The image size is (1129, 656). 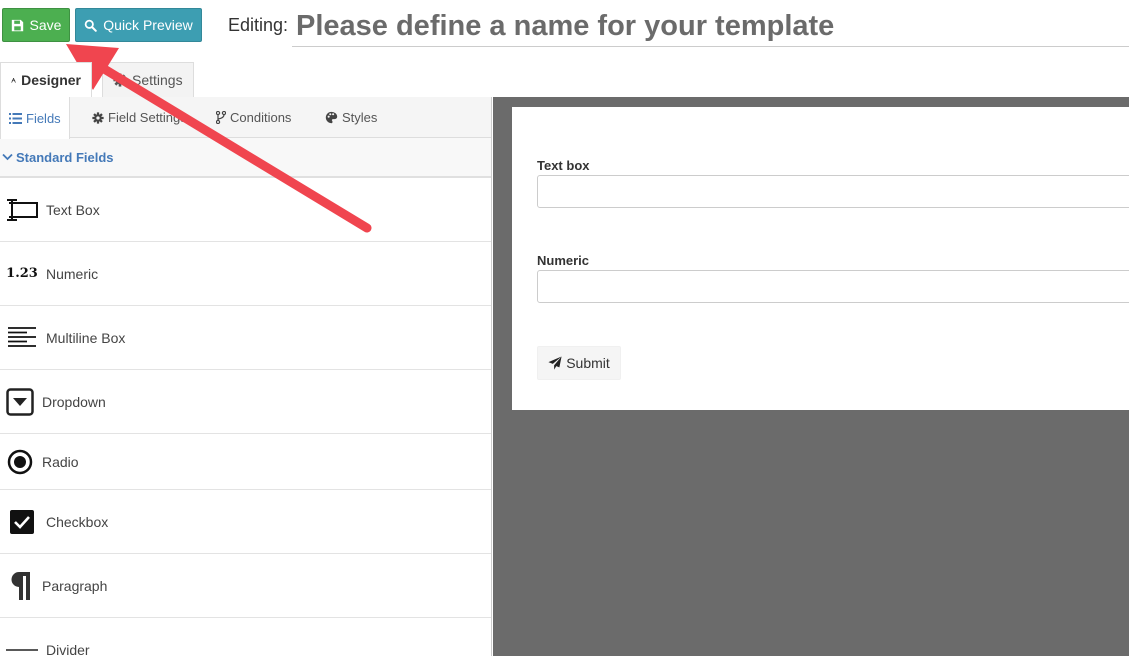 I want to click on textbox-icon, so click(x=22, y=210).